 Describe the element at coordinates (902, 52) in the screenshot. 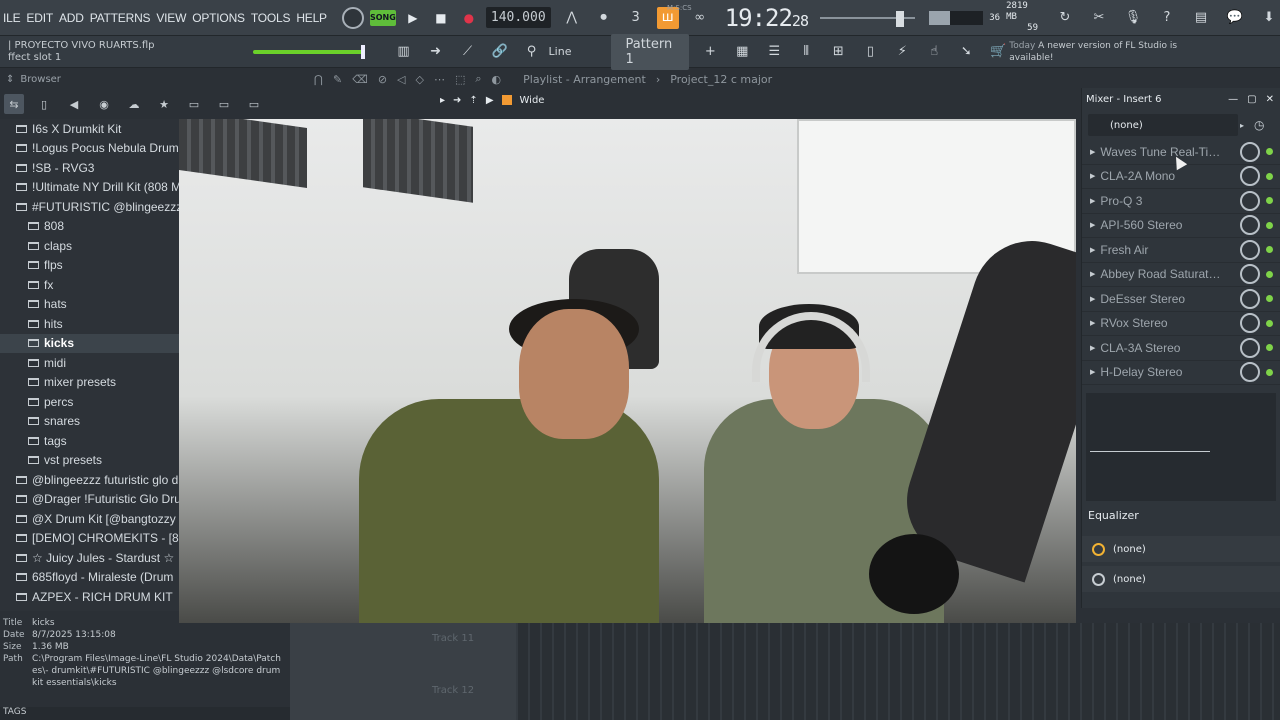

I see `plugin-icon: ⚡` at that location.